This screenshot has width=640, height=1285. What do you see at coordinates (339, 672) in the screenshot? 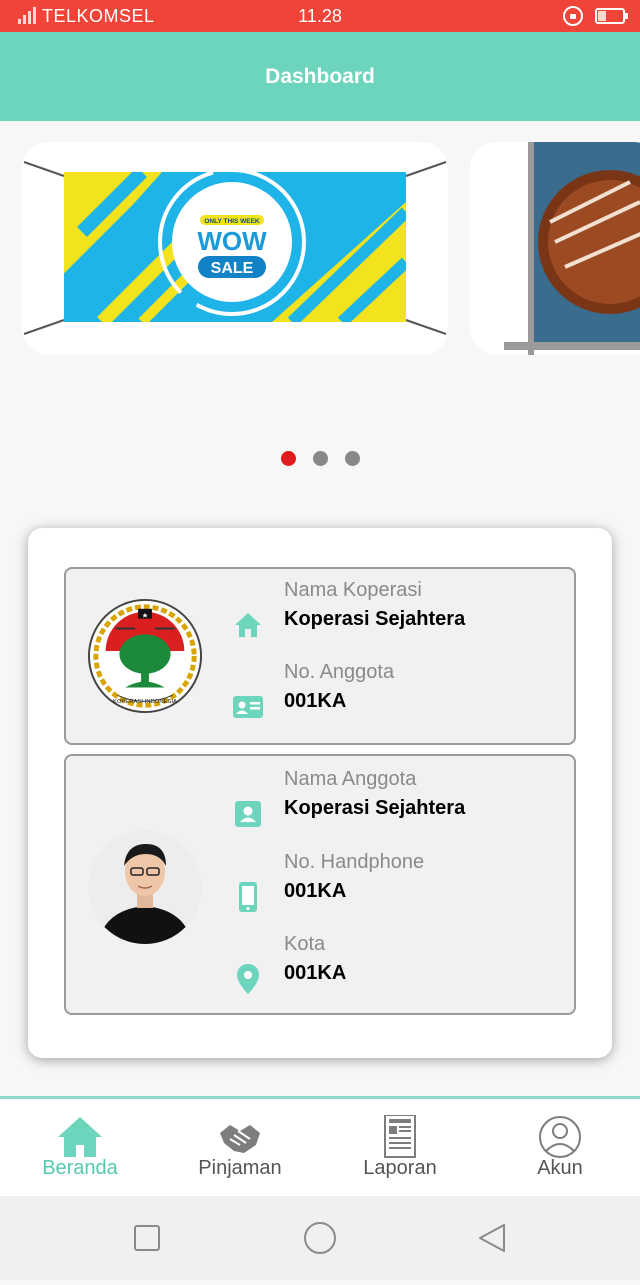
I see `member-number-label: No. Anggota` at bounding box center [339, 672].